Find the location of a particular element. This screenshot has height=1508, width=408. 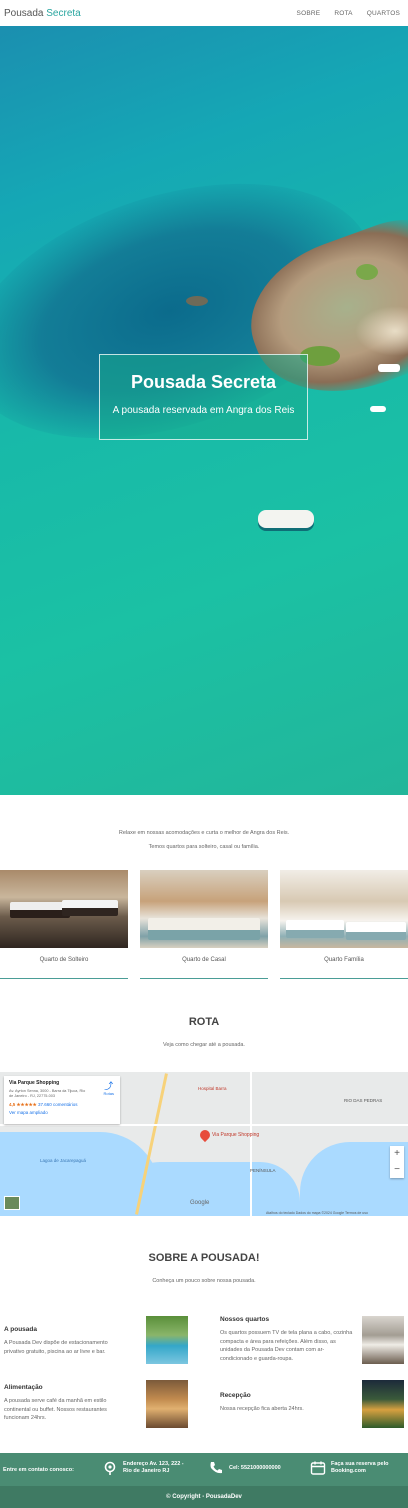

sobre-title: SOBRE A POUSADA! is located at coordinates (204, 1258).